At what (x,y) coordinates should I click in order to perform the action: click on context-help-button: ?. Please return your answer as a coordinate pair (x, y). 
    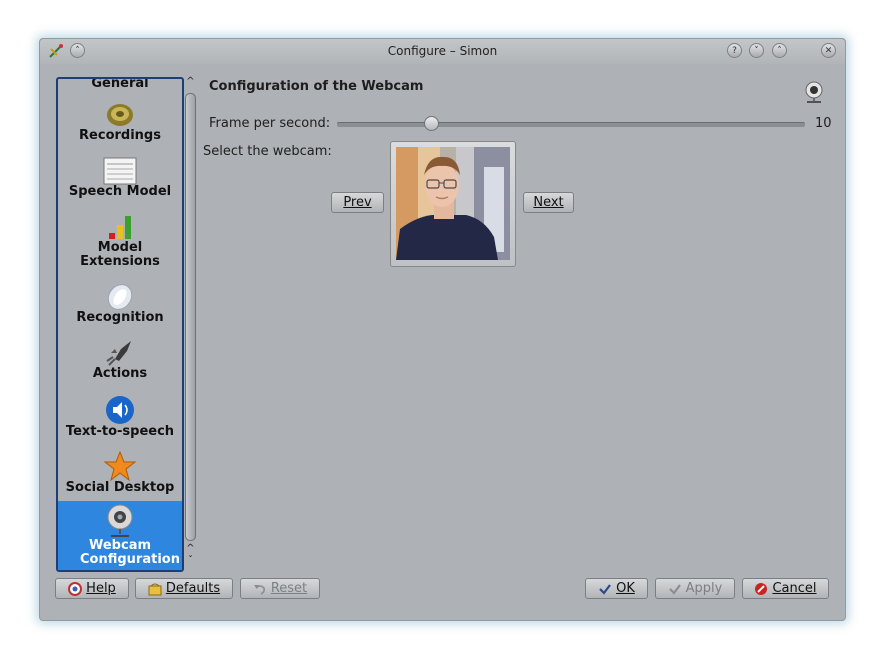
    Looking at the image, I should click on (734, 50).